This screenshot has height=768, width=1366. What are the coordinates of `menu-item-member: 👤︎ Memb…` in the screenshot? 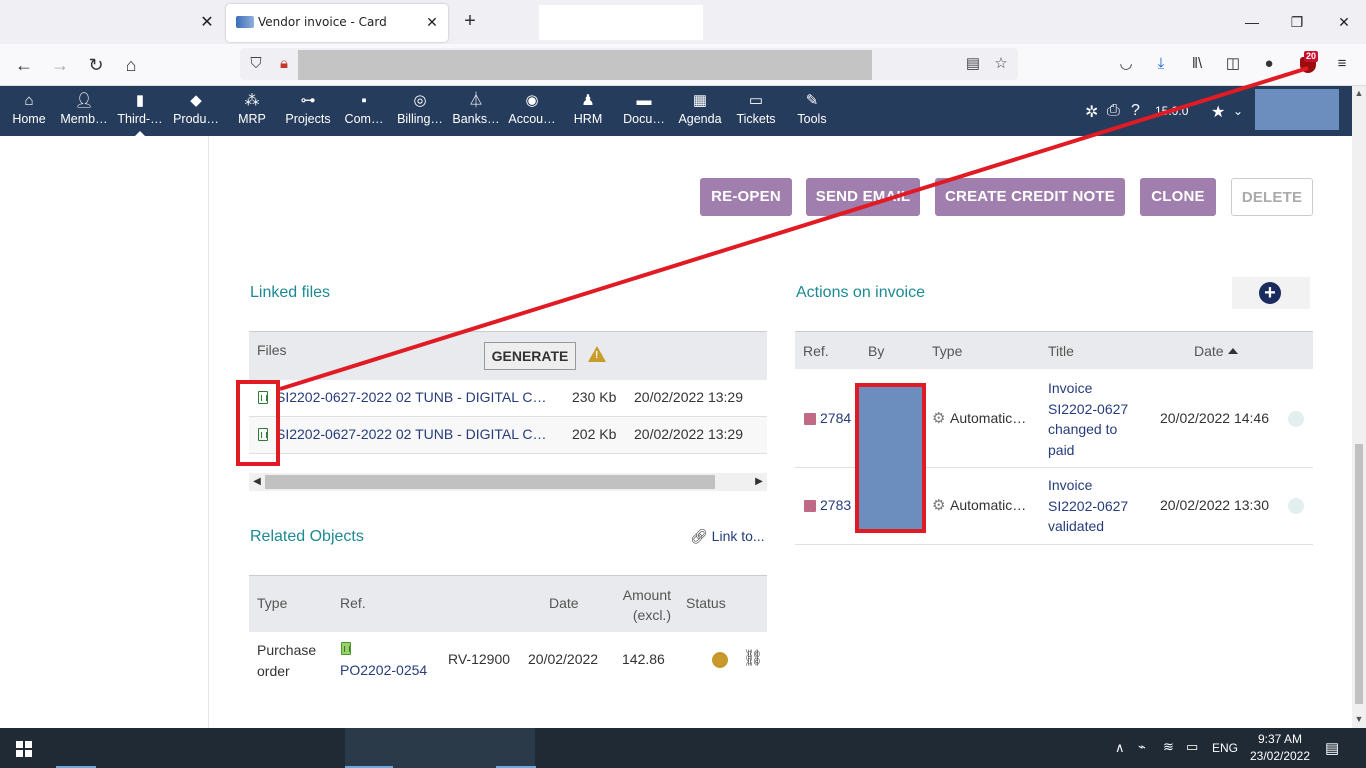 It's located at (84, 111).